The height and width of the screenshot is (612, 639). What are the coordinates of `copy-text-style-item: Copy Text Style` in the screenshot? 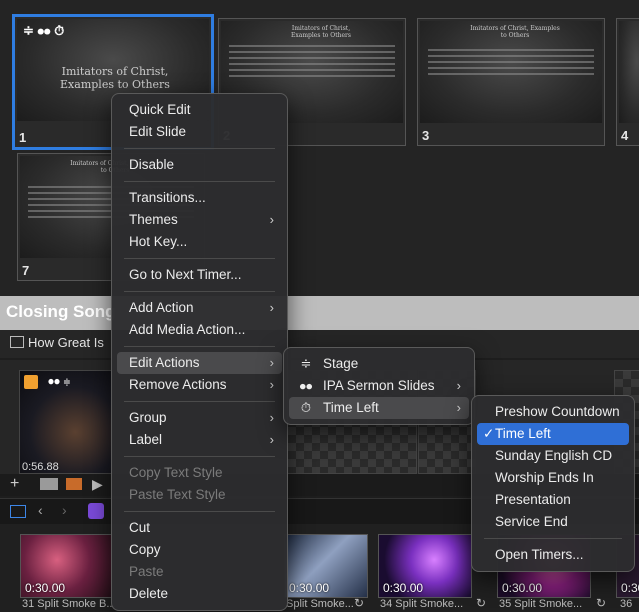 It's located at (199, 473).